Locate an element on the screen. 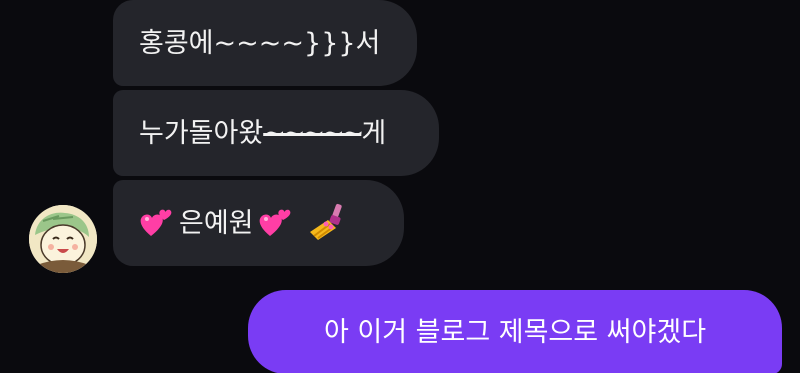 Image resolution: width=800 pixels, height=373 pixels. outgoing-message-bubble: 아 이거 블로그 제목으로 써야겠다 is located at coordinates (515, 331).